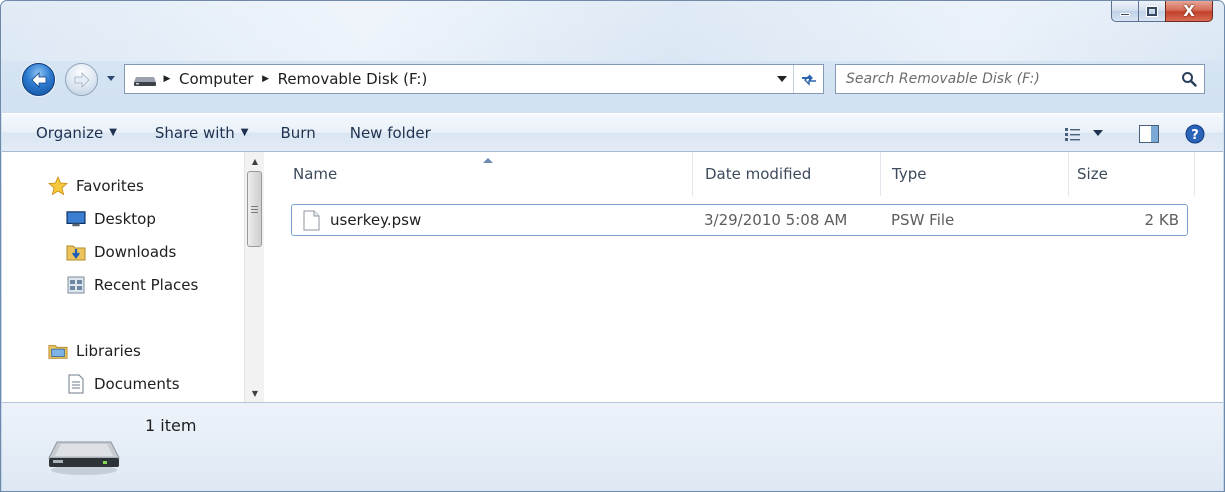  I want to click on share-with-menu-button: Share with ▼, so click(202, 133).